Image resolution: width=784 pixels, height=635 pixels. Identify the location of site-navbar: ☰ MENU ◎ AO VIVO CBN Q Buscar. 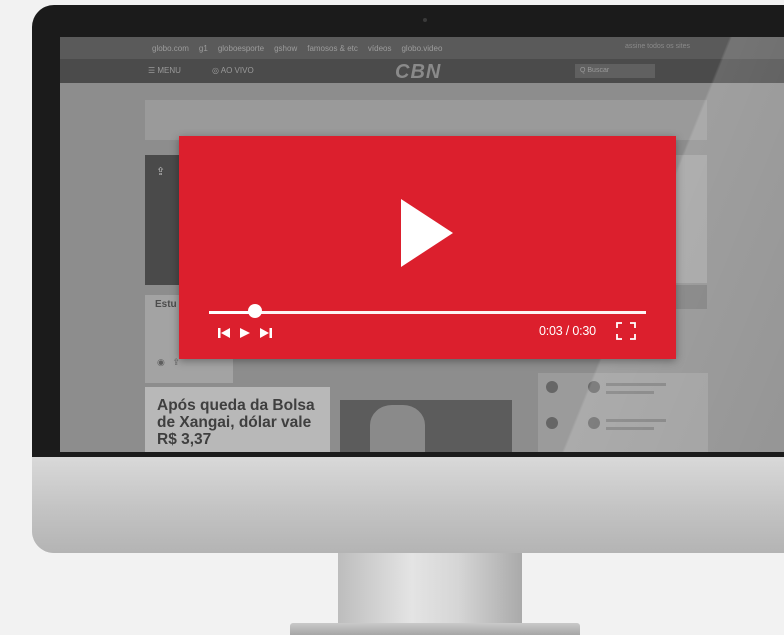
(422, 71).